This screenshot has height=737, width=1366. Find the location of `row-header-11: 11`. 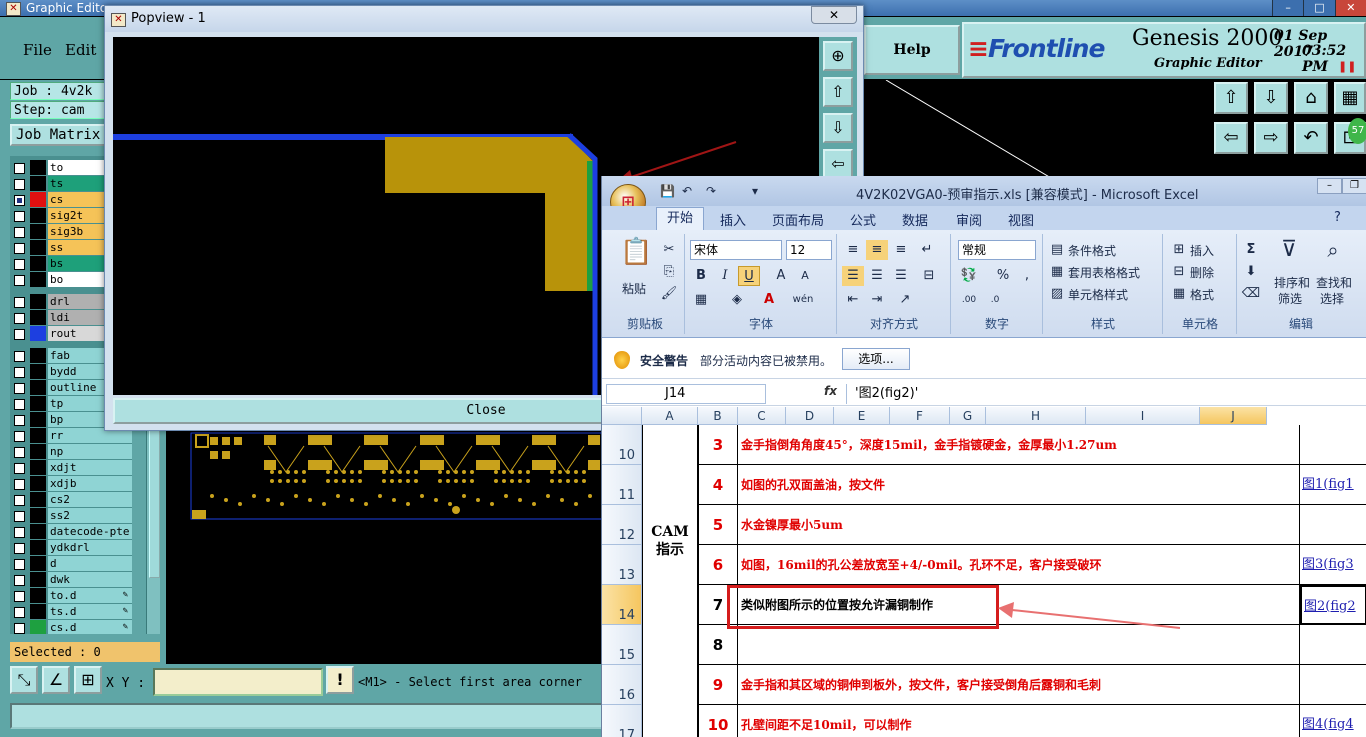

row-header-11: 11 is located at coordinates (622, 485).